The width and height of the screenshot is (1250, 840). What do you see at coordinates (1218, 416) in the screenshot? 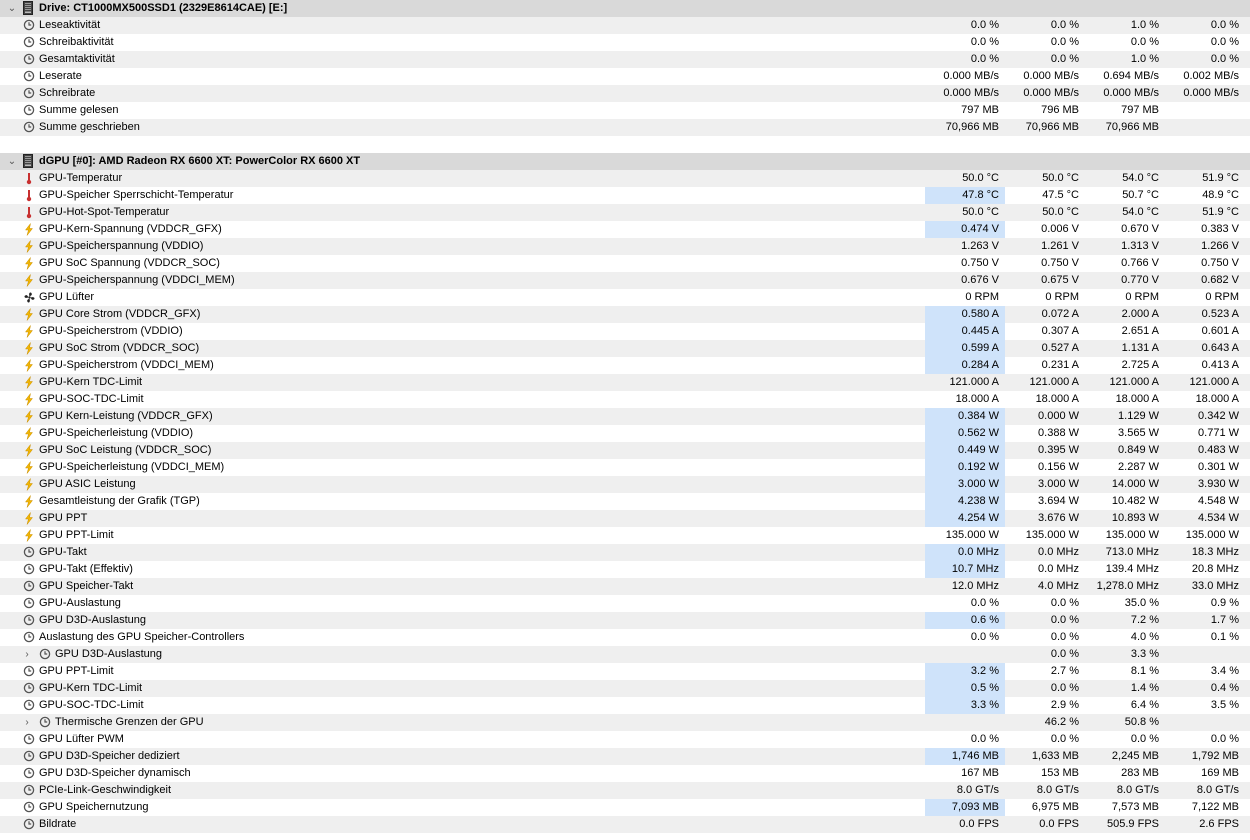
I see `average-value: 0.342 W` at bounding box center [1218, 416].